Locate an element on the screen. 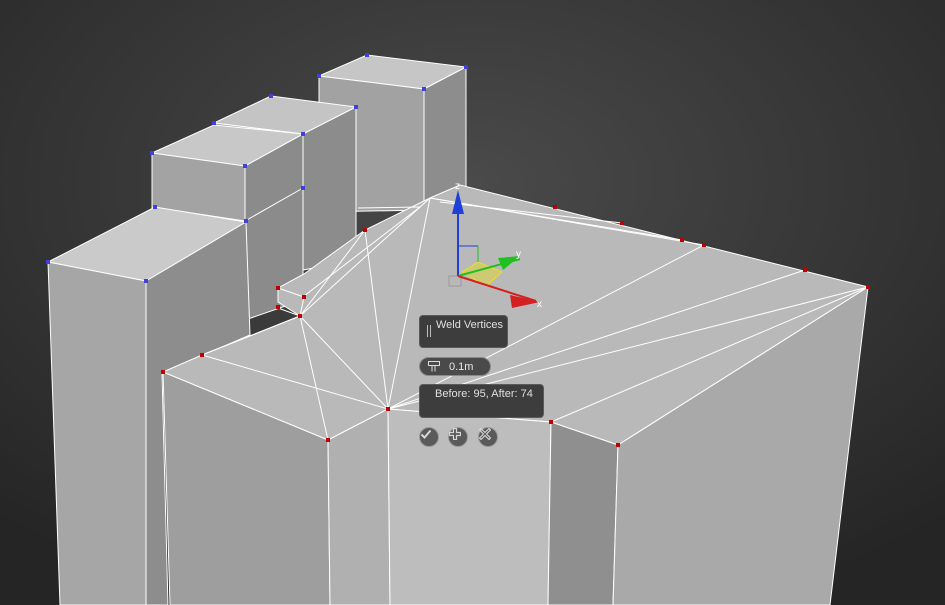  apply-and-continue-button is located at coordinates (458, 437).